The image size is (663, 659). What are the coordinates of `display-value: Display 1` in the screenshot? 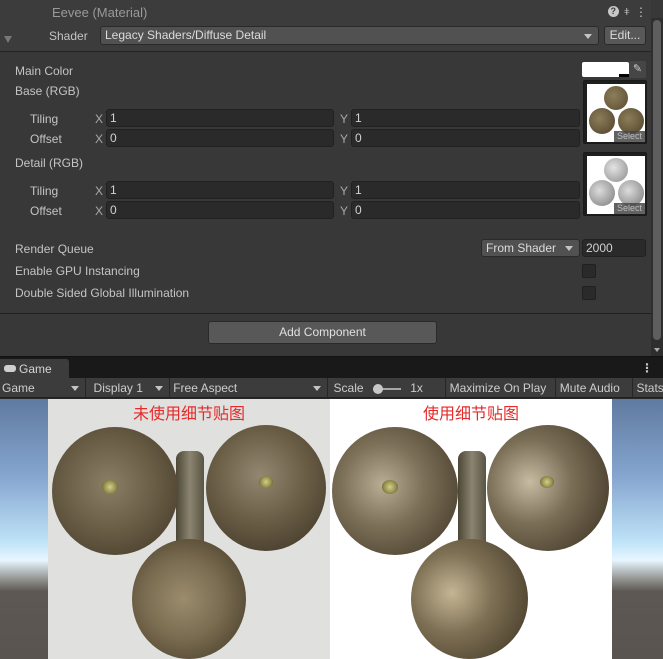 It's located at (118, 388).